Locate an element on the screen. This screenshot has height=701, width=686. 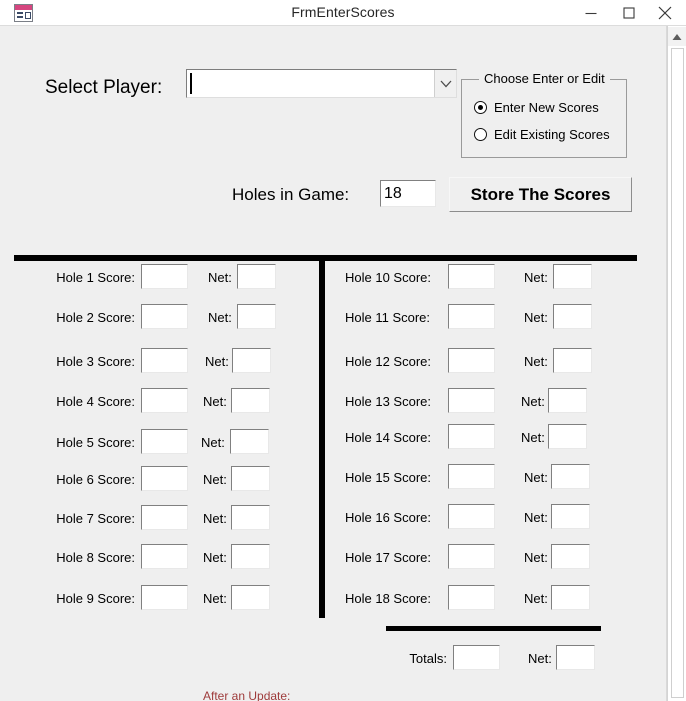
hole-score-label: Hole 18 Score: is located at coordinates (388, 598).